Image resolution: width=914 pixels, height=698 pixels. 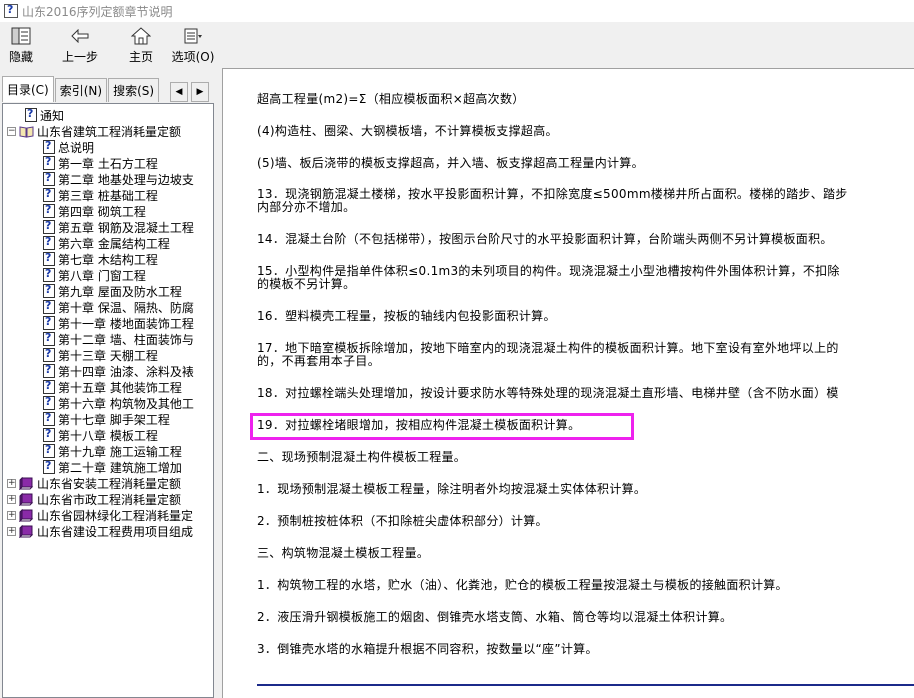 I want to click on tree-item-label: 第九章 屋面及防水工程, so click(x=120, y=291).